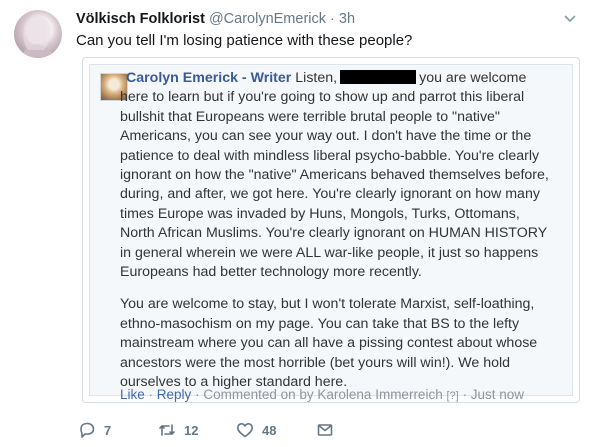 The height and width of the screenshot is (447, 593). Describe the element at coordinates (269, 430) in the screenshot. I see `like-count: 48` at that location.